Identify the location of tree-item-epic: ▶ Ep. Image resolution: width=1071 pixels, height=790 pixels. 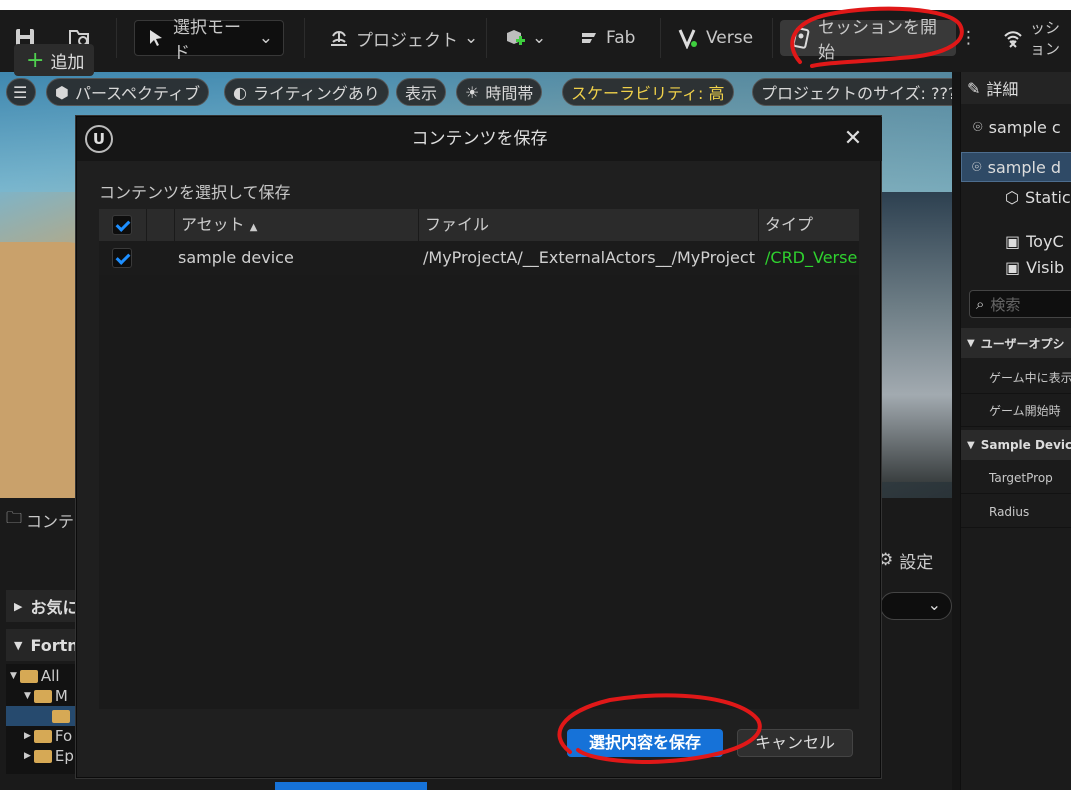
(49, 756).